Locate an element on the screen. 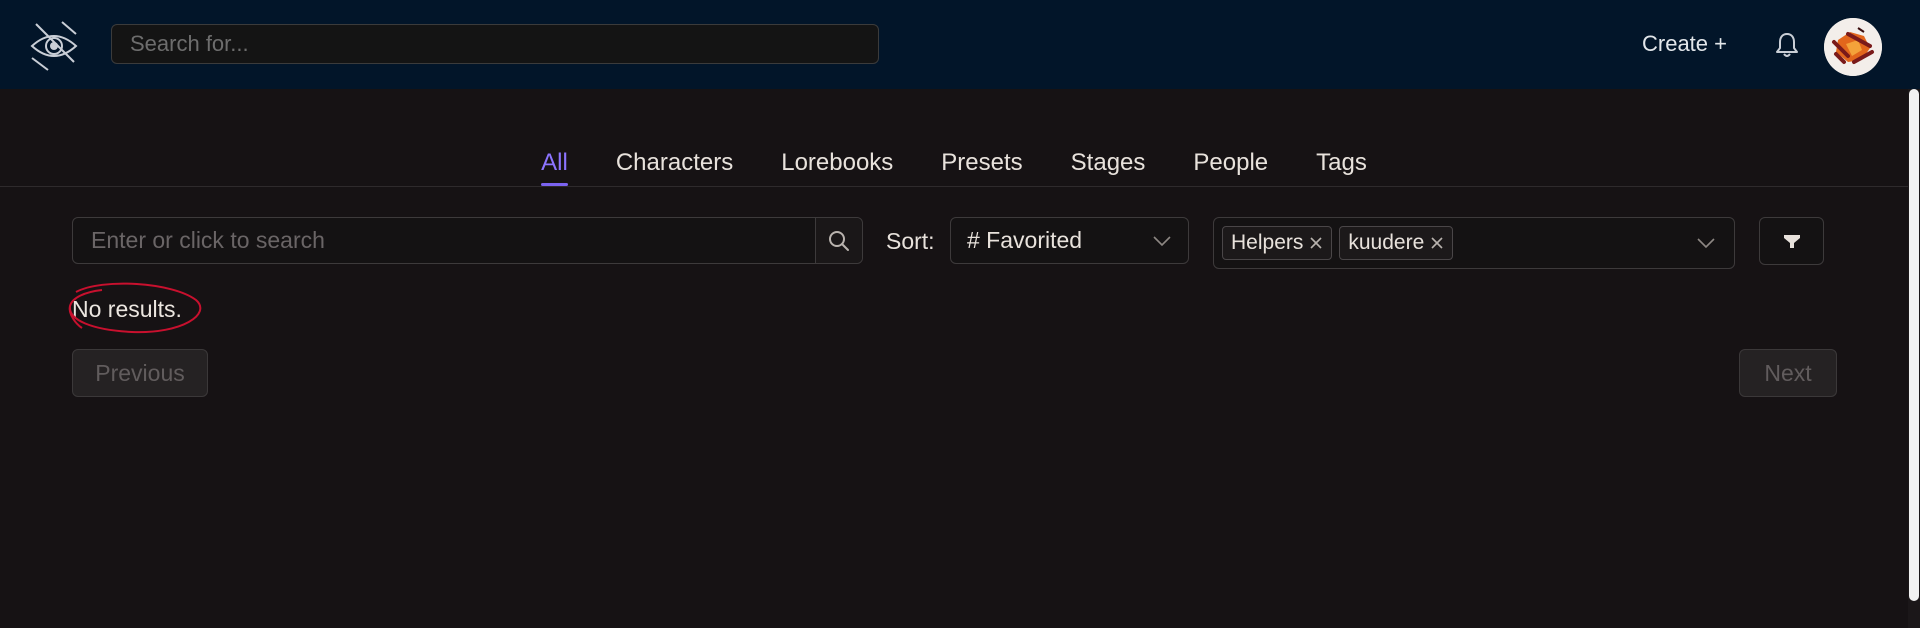 This screenshot has width=1920, height=628. create-button: Create + is located at coordinates (1684, 44).